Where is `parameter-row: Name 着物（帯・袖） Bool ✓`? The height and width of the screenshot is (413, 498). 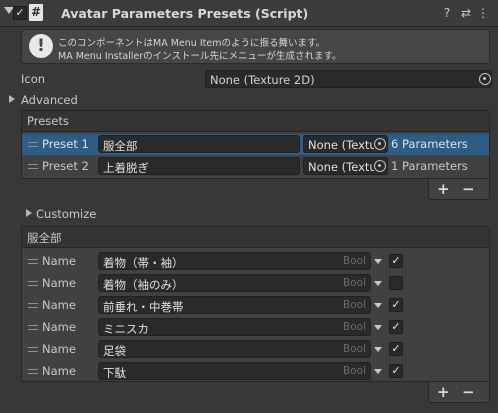 parameter-row: Name 着物（帯・袖） Bool ✓ is located at coordinates (255, 261).